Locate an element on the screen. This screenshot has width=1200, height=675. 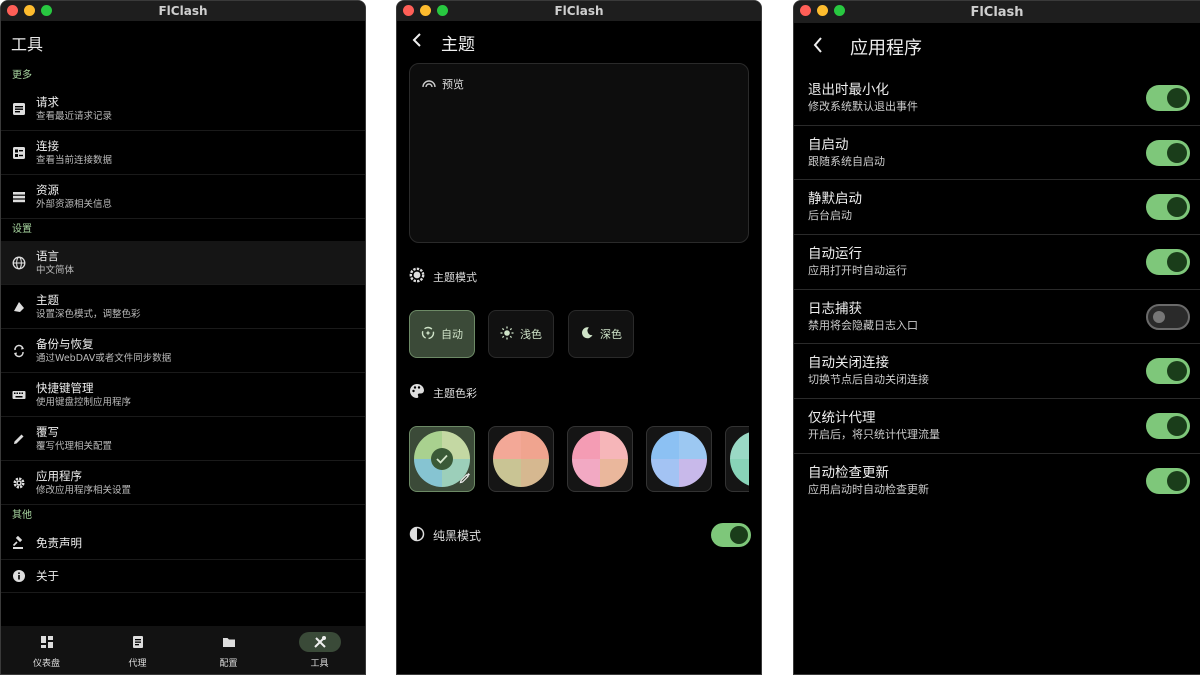
setting-minimize-on-exit: 退出时最小化 修改系统默认退出事件 is located at coordinates (997, 98).